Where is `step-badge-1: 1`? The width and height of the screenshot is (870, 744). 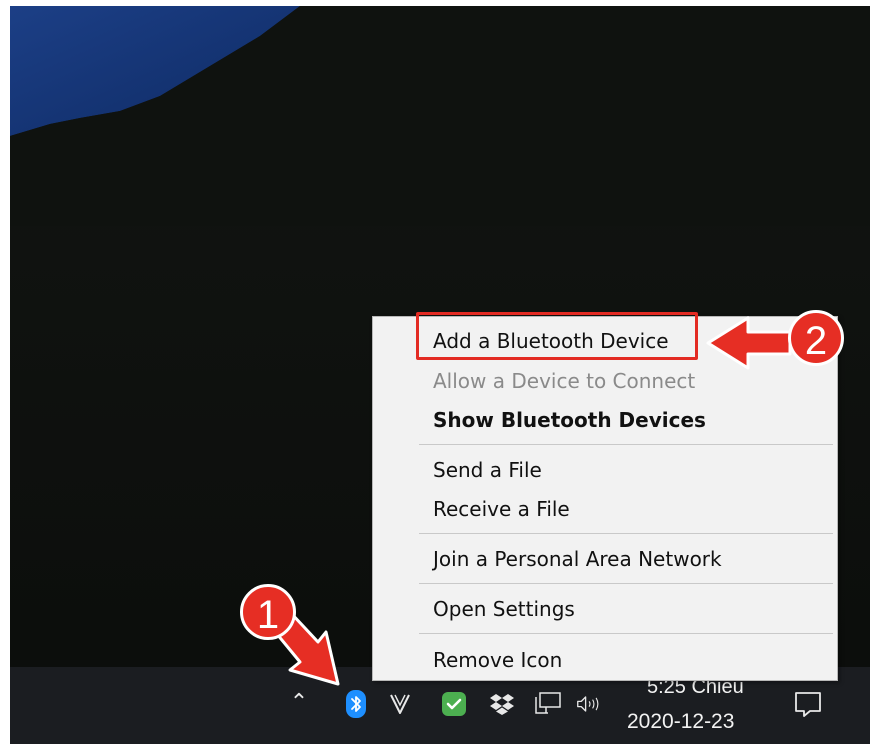
step-badge-1: 1 is located at coordinates (268, 612).